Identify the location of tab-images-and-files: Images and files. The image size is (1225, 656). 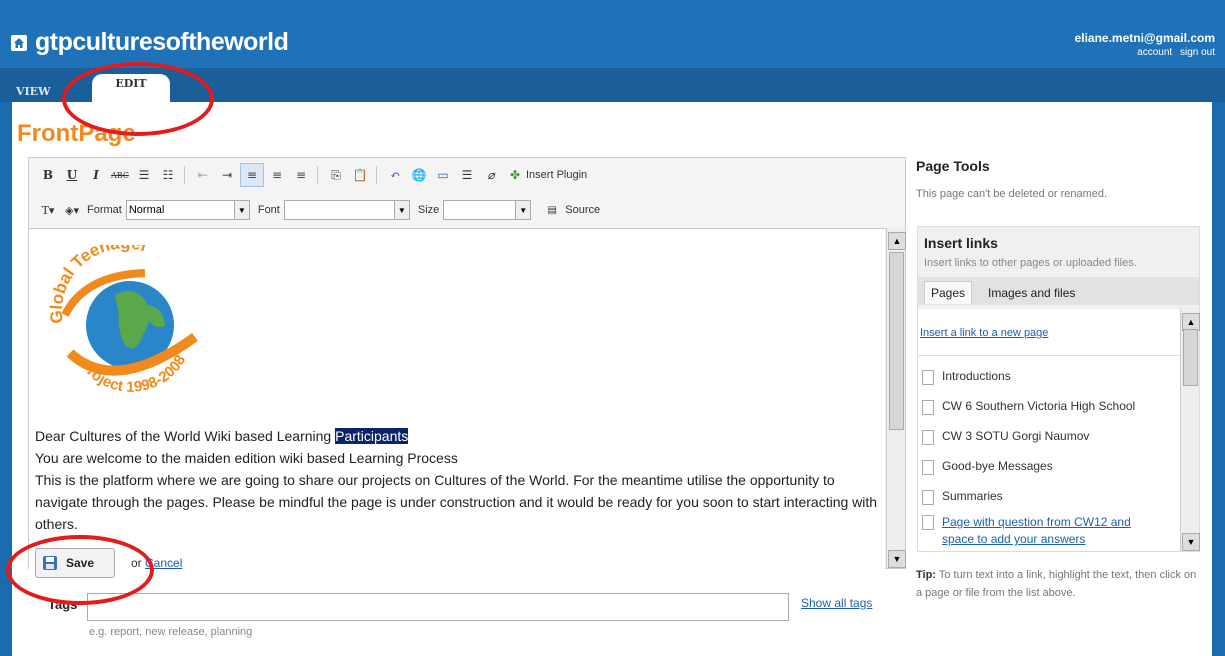
(1031, 293).